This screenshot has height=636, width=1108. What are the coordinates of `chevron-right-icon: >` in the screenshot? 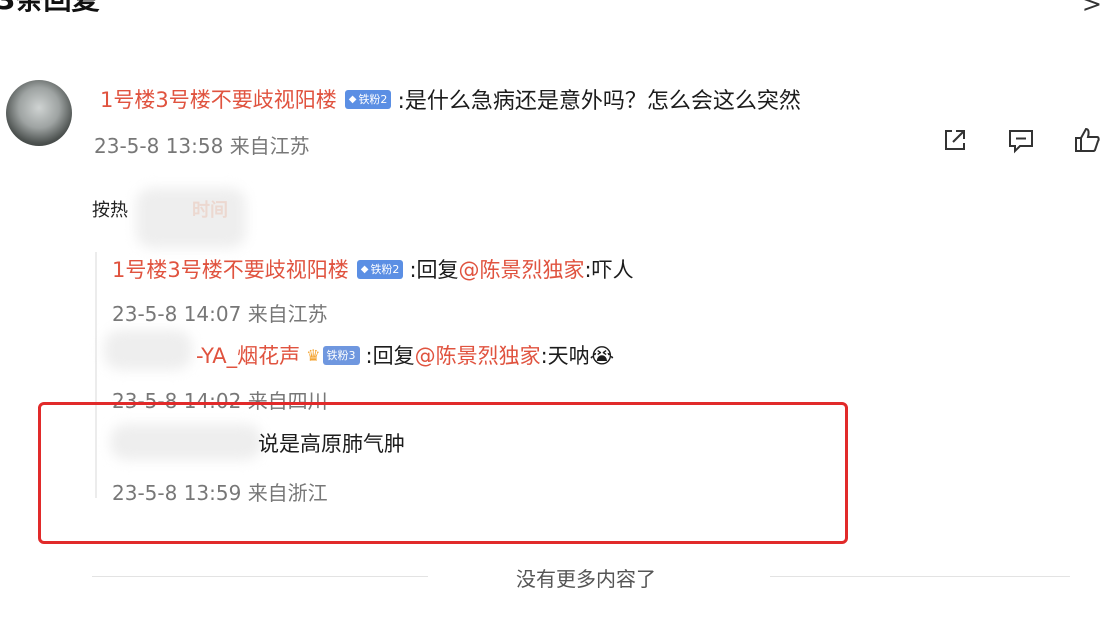 It's located at (1092, 9).